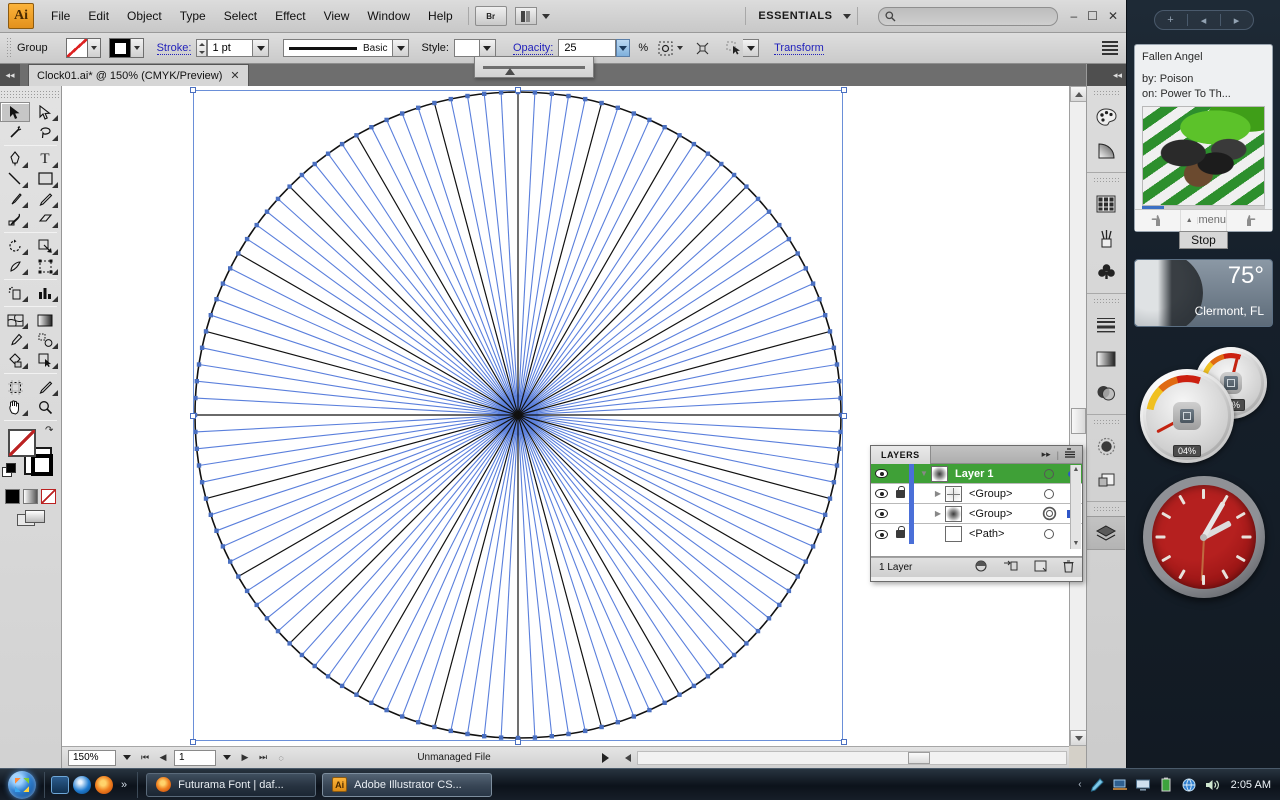  What do you see at coordinates (15, 246) in the screenshot?
I see `rotate-tool` at bounding box center [15, 246].